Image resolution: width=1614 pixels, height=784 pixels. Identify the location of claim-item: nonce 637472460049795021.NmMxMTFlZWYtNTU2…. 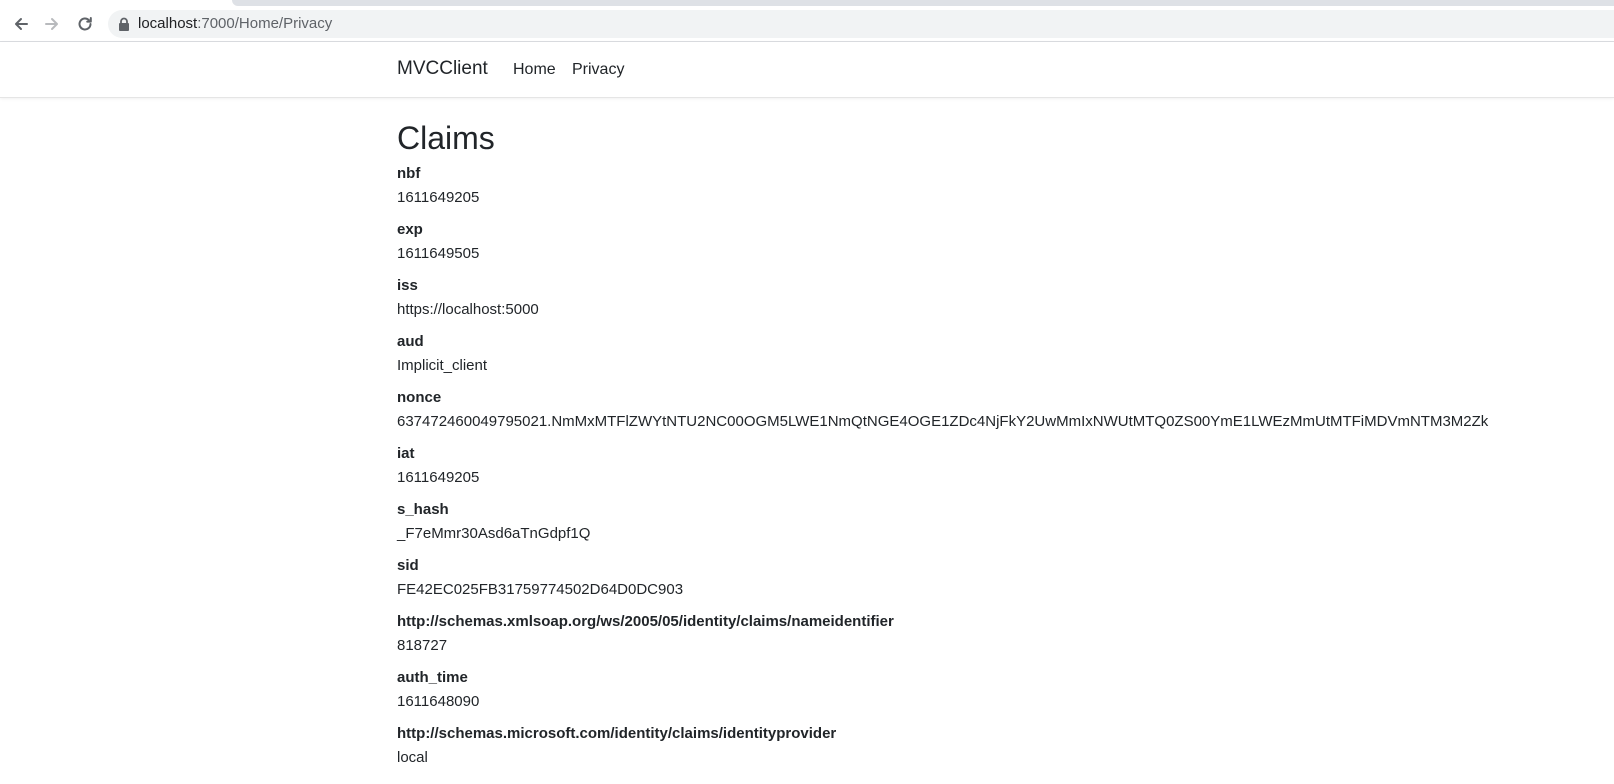
(1002, 416).